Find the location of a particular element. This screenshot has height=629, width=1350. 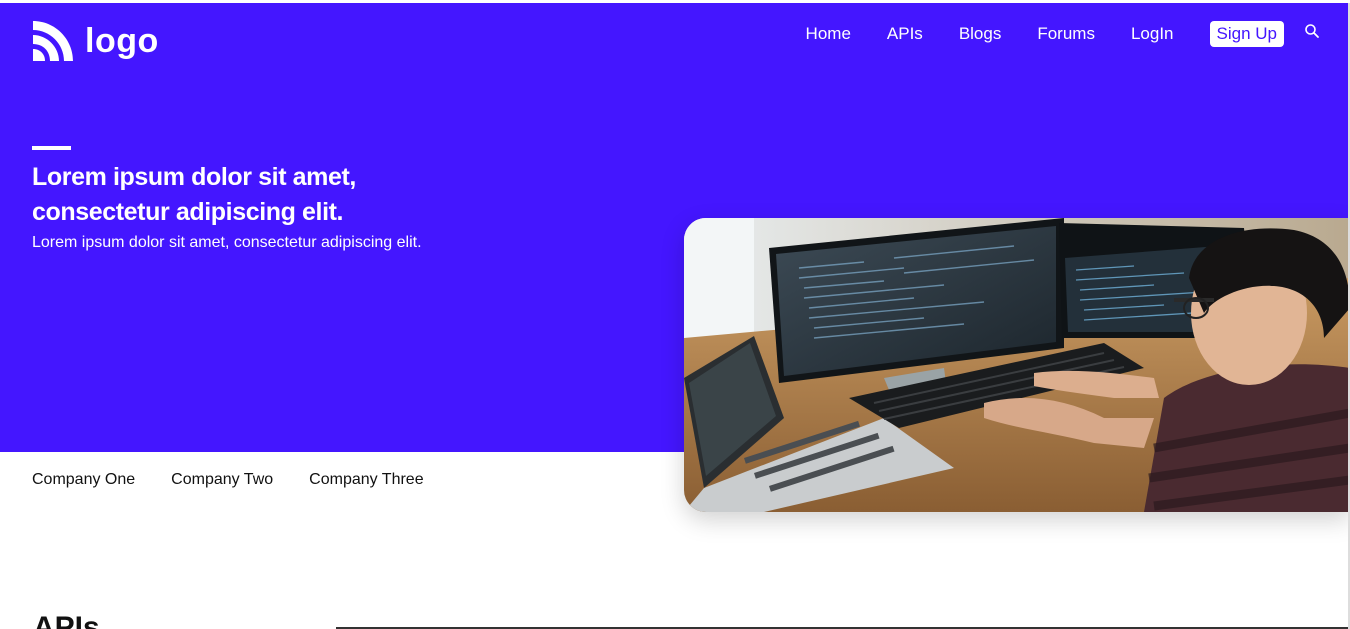

company-three: Company Three is located at coordinates (366, 480).